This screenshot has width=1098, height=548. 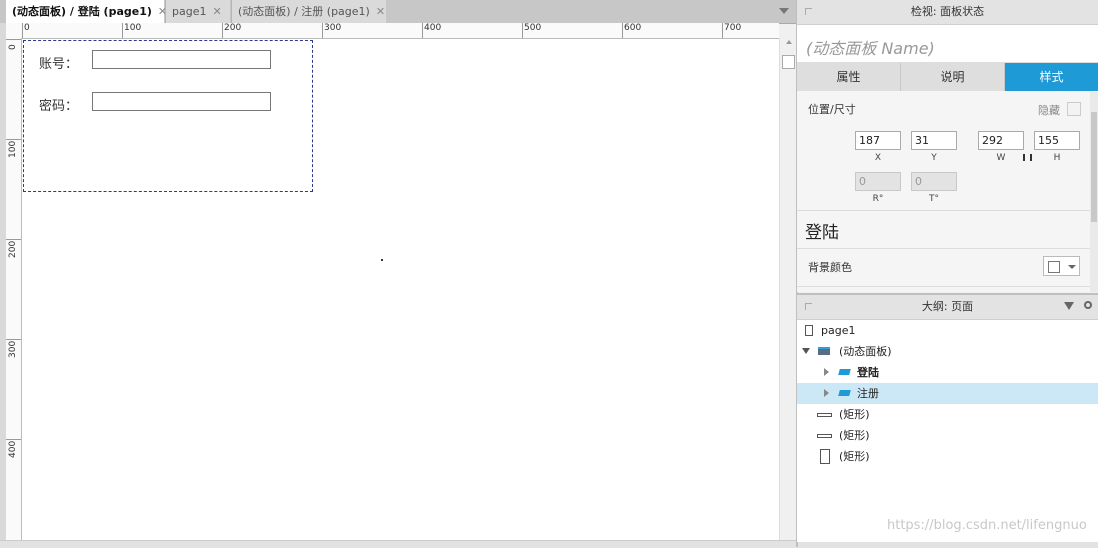 What do you see at coordinates (947, 44) in the screenshot?
I see `widget-name-input: (动态面板 Name)` at bounding box center [947, 44].